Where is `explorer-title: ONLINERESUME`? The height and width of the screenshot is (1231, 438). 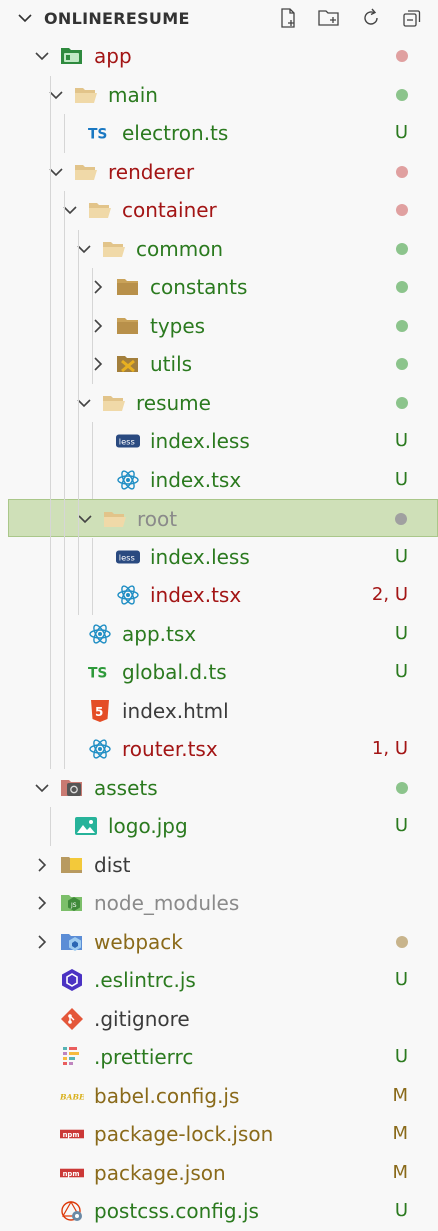 explorer-title: ONLINERESUME is located at coordinates (117, 18).